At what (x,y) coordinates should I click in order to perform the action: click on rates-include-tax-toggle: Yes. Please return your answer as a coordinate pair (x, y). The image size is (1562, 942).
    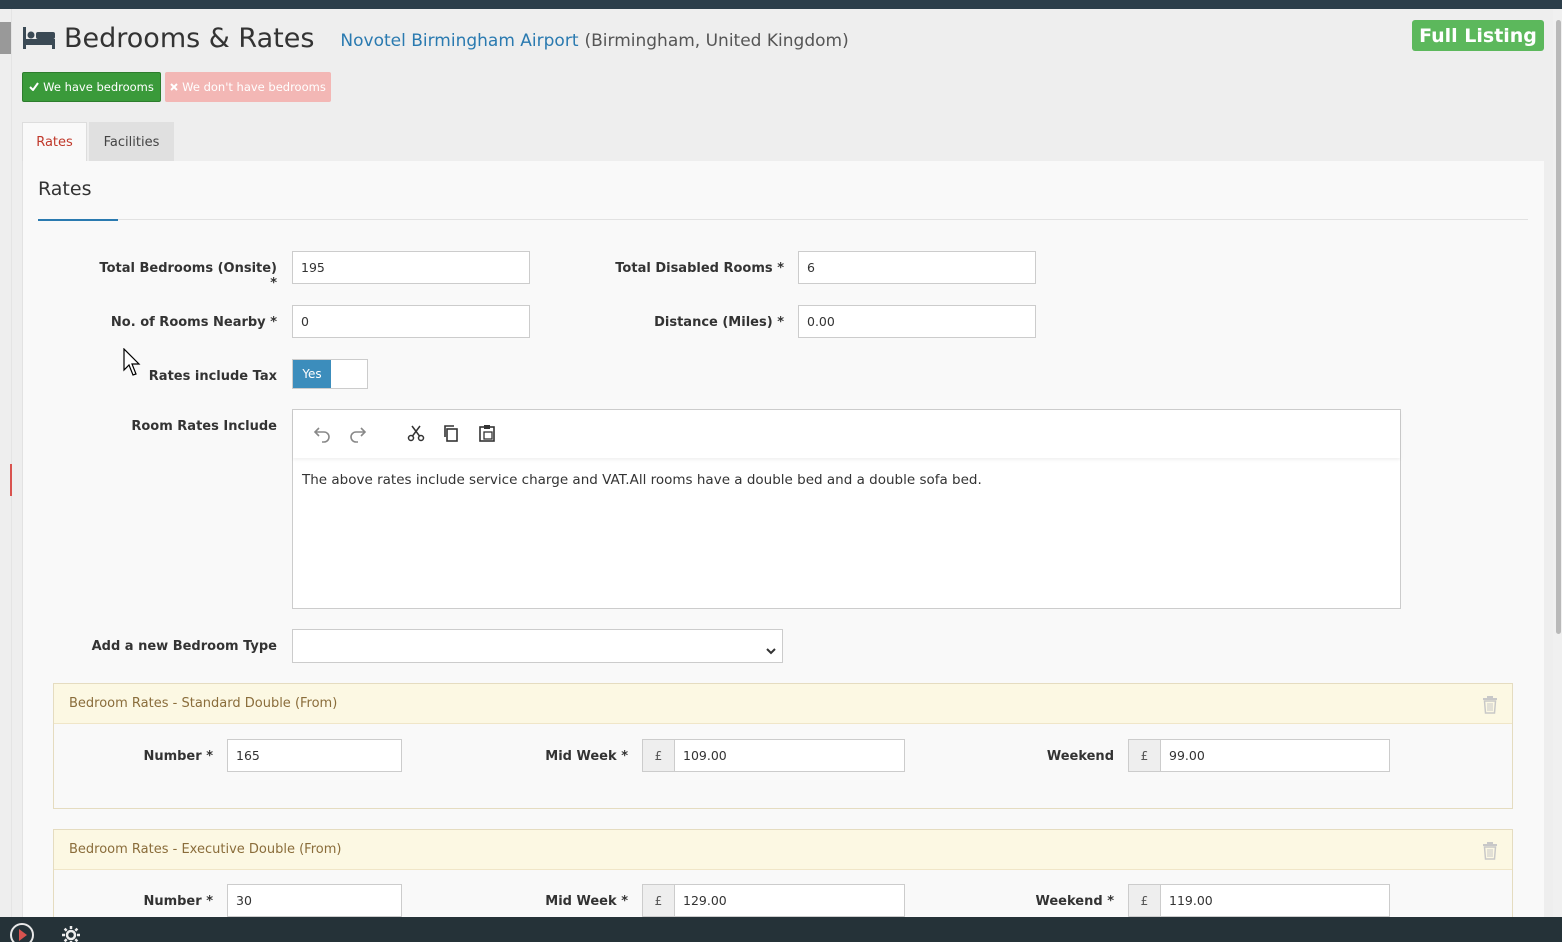
    Looking at the image, I should click on (330, 374).